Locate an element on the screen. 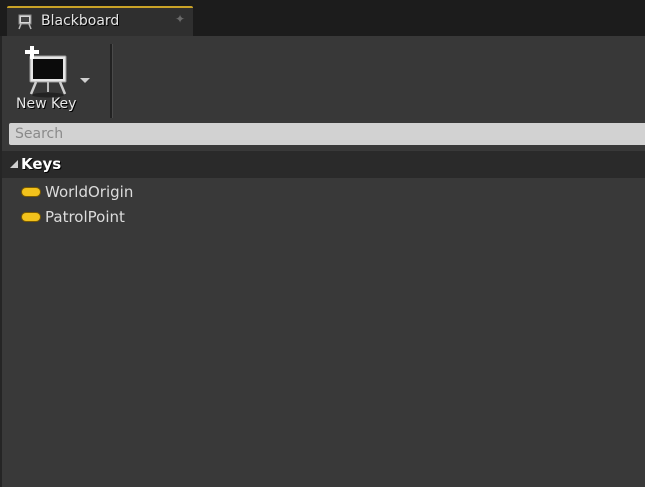 The image size is (645, 487). tab-blackboard: Blackboard ✦ is located at coordinates (100, 21).